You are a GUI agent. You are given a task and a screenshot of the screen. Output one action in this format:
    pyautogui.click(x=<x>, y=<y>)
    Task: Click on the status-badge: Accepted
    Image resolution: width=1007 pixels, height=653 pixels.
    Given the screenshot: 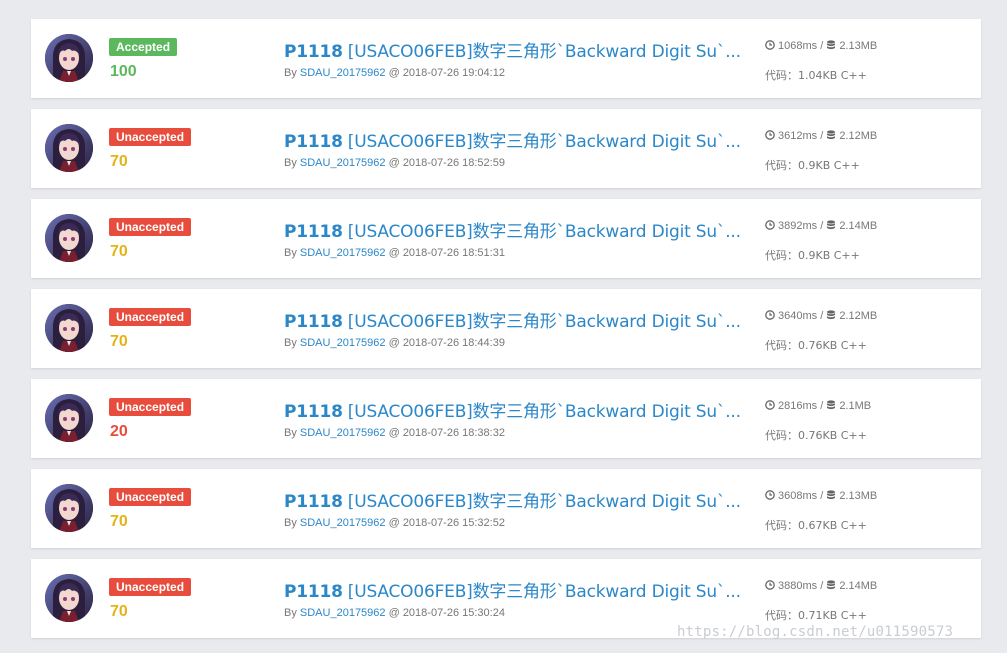 What is the action you would take?
    pyautogui.click(x=143, y=47)
    